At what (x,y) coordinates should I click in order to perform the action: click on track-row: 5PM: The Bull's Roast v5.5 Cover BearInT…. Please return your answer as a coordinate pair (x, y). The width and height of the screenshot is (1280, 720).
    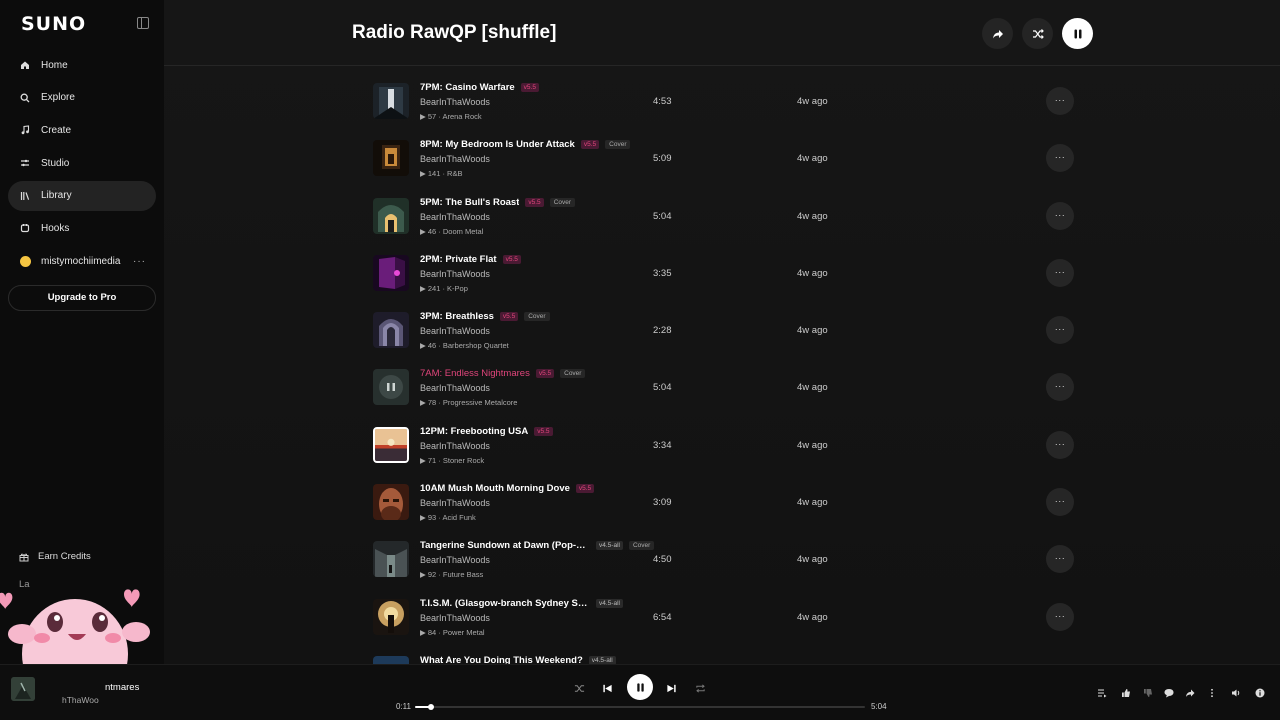
    Looking at the image, I should click on (722, 215).